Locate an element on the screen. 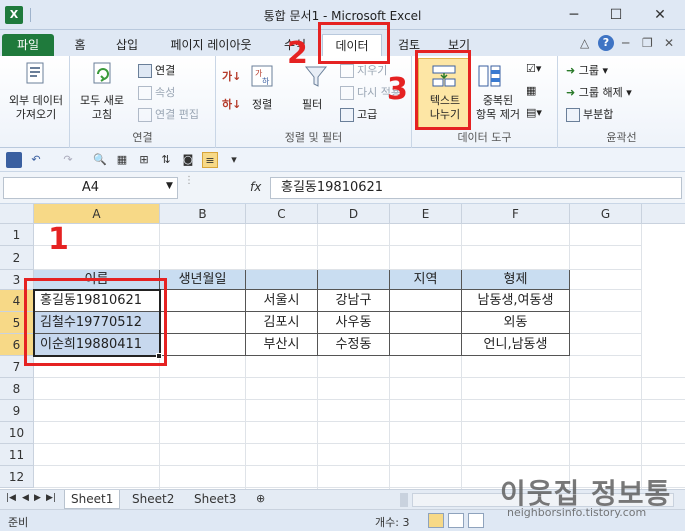 This screenshot has width=685, height=531. consolidate-icon: ▦ is located at coordinates (531, 90).